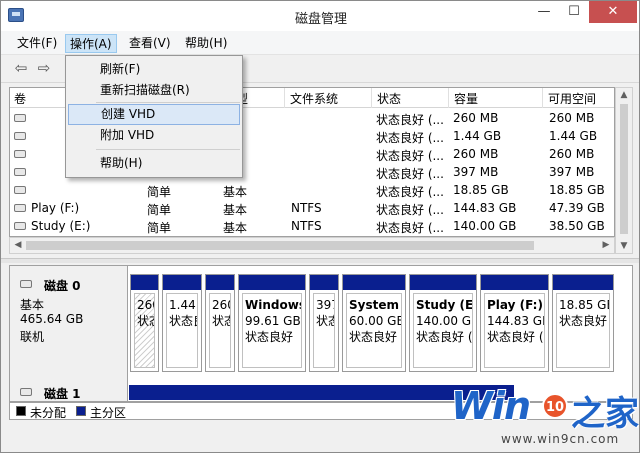 This screenshot has height=453, width=640. What do you see at coordinates (613, 12) in the screenshot?
I see `close-button: ✕` at bounding box center [613, 12].